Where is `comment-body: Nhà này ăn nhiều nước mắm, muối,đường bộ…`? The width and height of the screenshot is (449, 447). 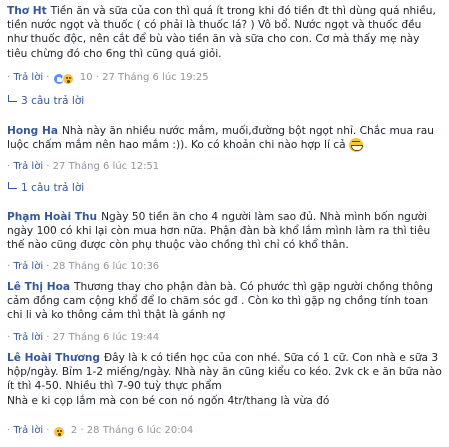 comment-body: Nhà này ăn nhiều nước mắm, muối,đường bộ… is located at coordinates (220, 138).